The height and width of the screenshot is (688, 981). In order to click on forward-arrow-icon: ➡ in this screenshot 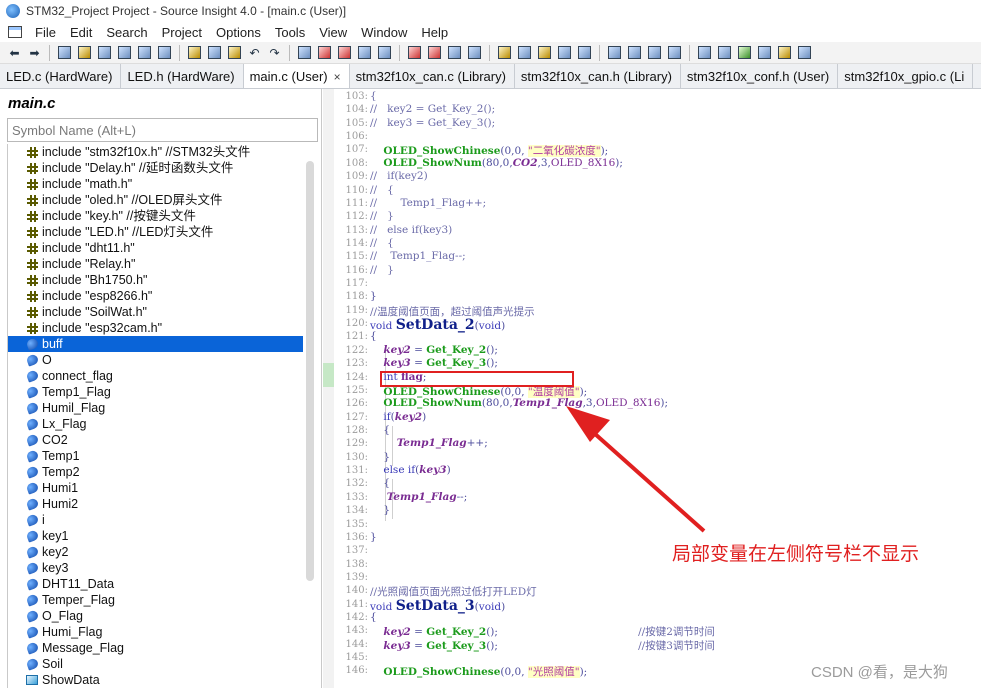, I will do `click(34, 52)`.